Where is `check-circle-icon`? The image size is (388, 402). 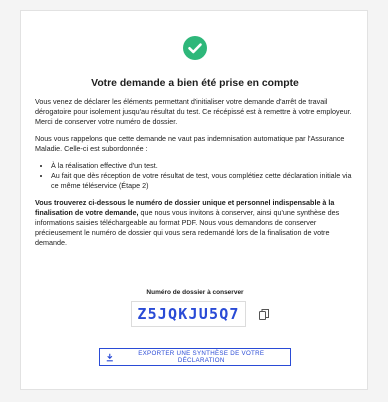 check-circle-icon is located at coordinates (195, 48).